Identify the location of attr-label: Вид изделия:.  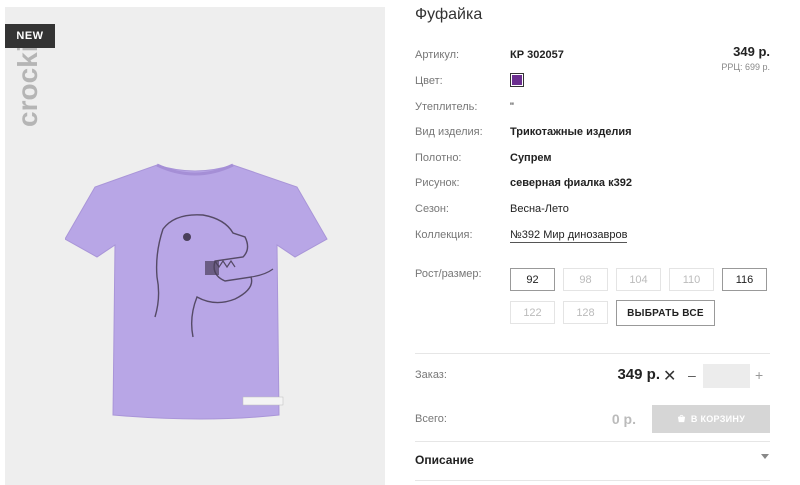
(449, 132).